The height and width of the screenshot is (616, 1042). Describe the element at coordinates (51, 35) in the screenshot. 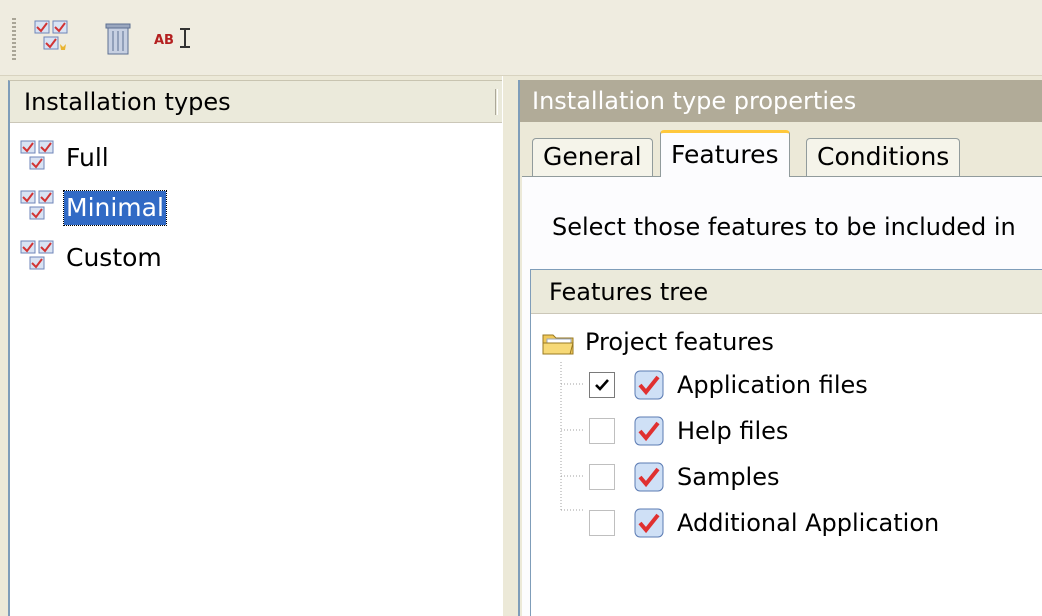

I see `add-checklist-icon` at that location.